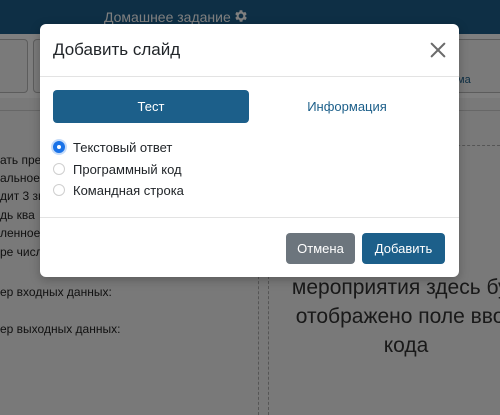 Image resolution: width=500 pixels, height=415 pixels. I want to click on option-label: Командная строка, so click(128, 190).